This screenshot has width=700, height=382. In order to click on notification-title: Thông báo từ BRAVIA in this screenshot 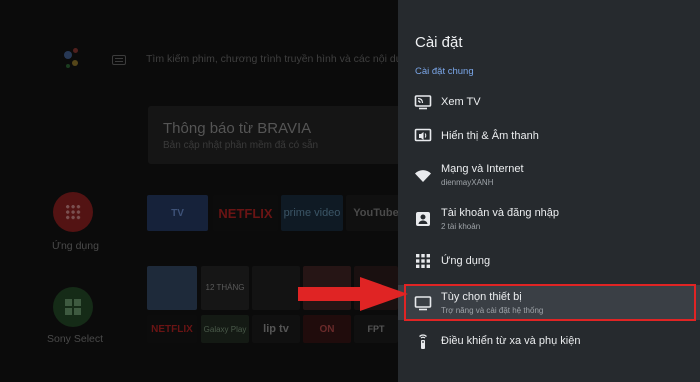, I will do `click(237, 128)`.